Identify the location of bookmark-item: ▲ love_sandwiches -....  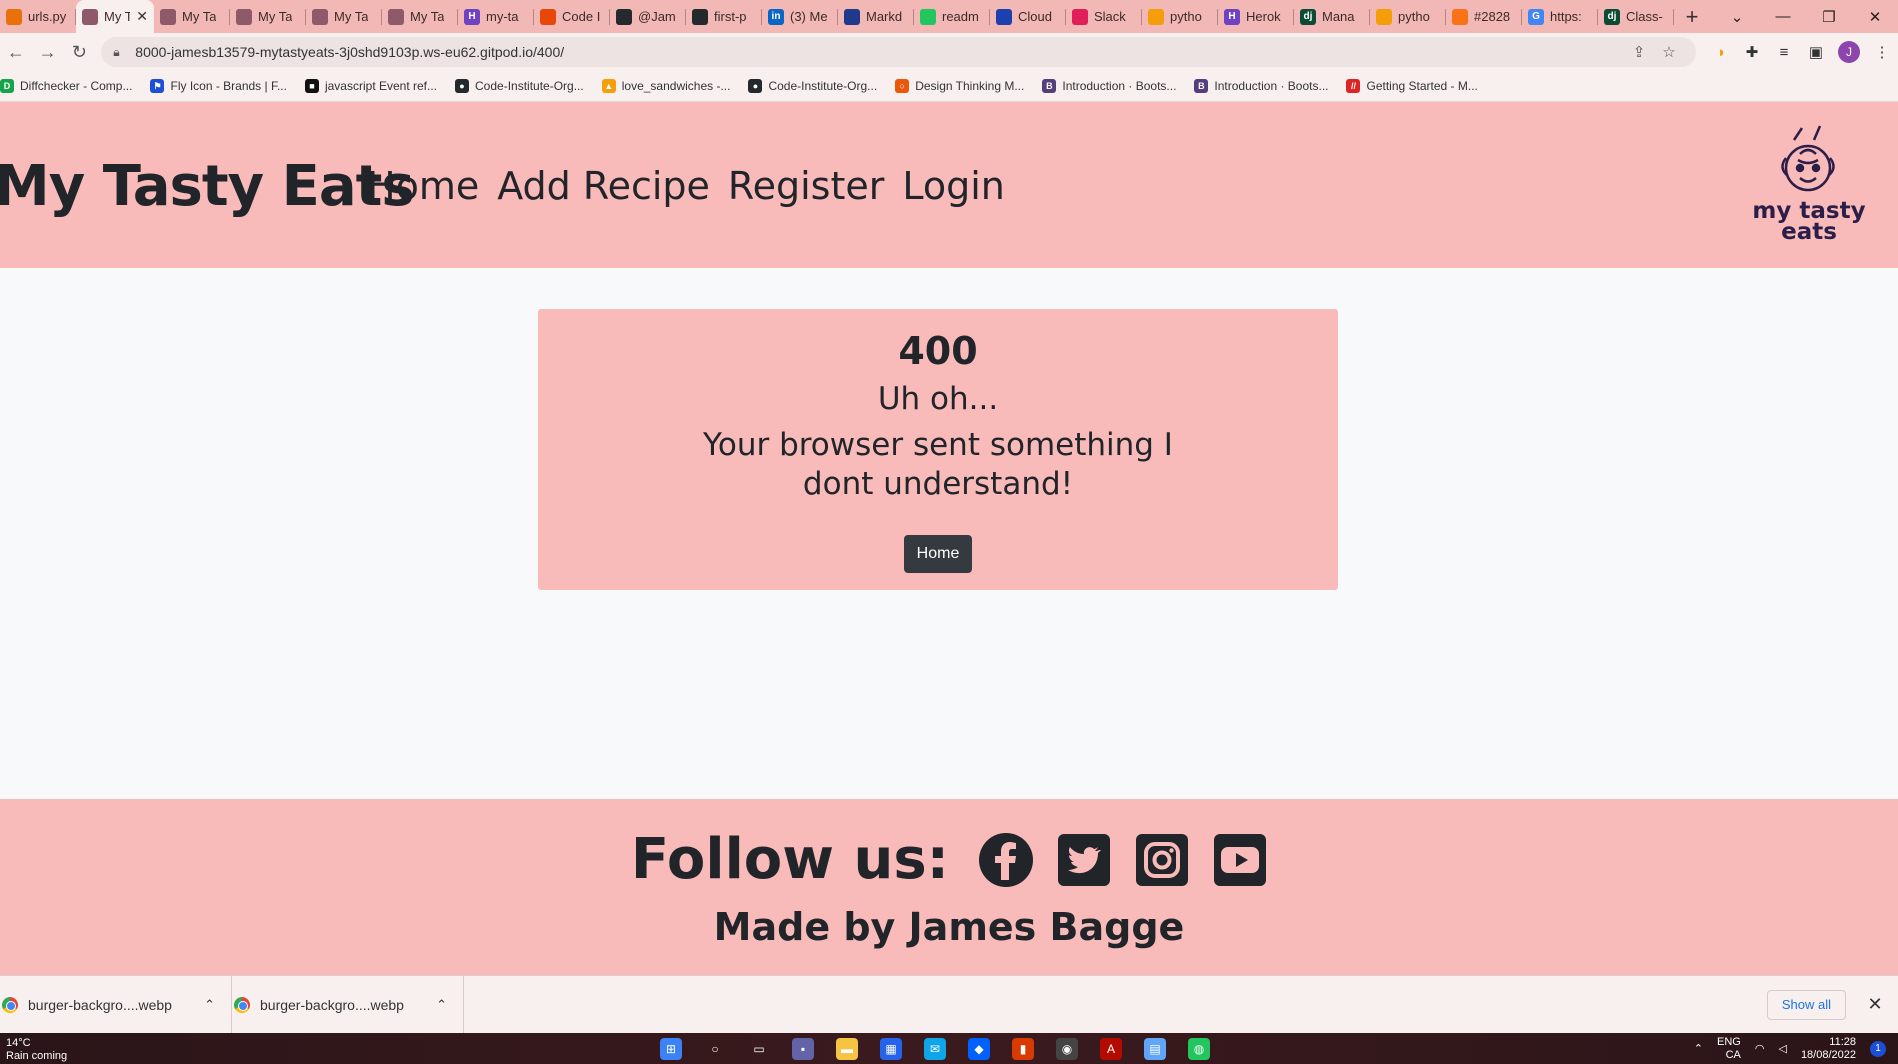
(665, 86).